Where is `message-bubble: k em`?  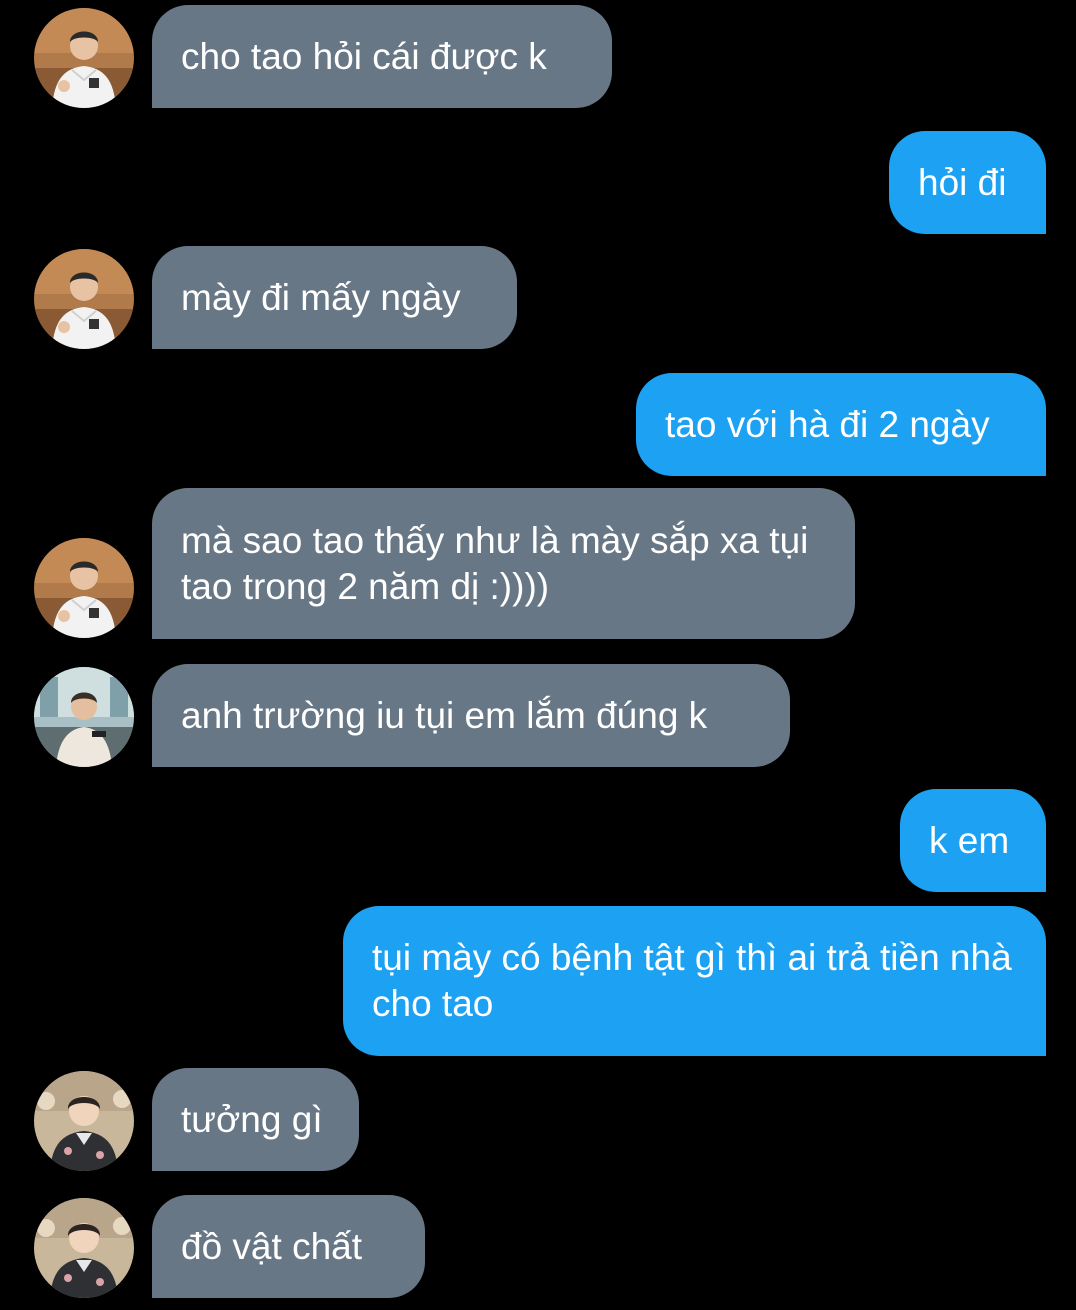 message-bubble: k em is located at coordinates (973, 840).